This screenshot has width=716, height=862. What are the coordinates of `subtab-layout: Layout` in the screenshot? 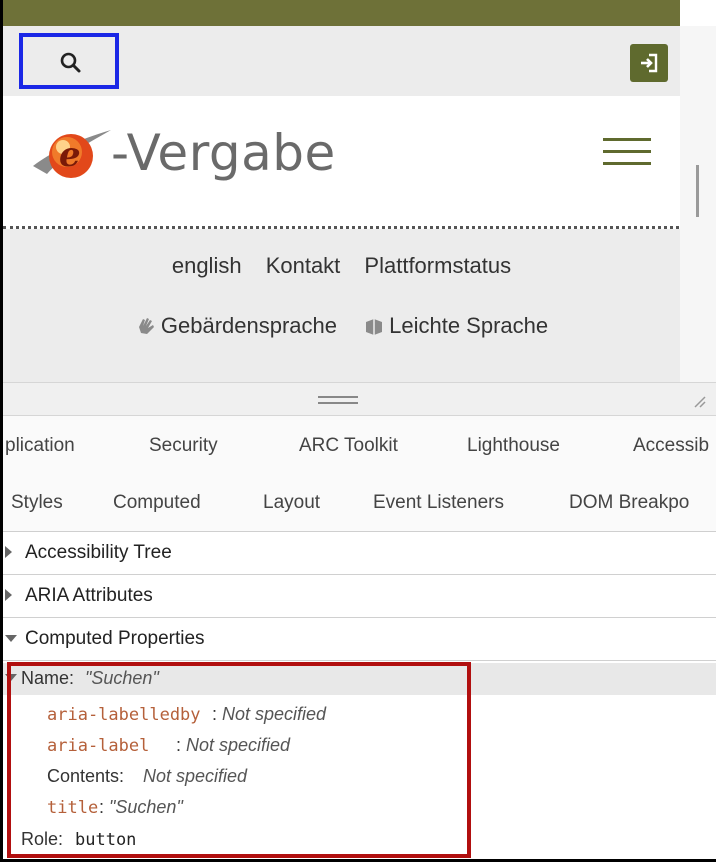 It's located at (291, 503).